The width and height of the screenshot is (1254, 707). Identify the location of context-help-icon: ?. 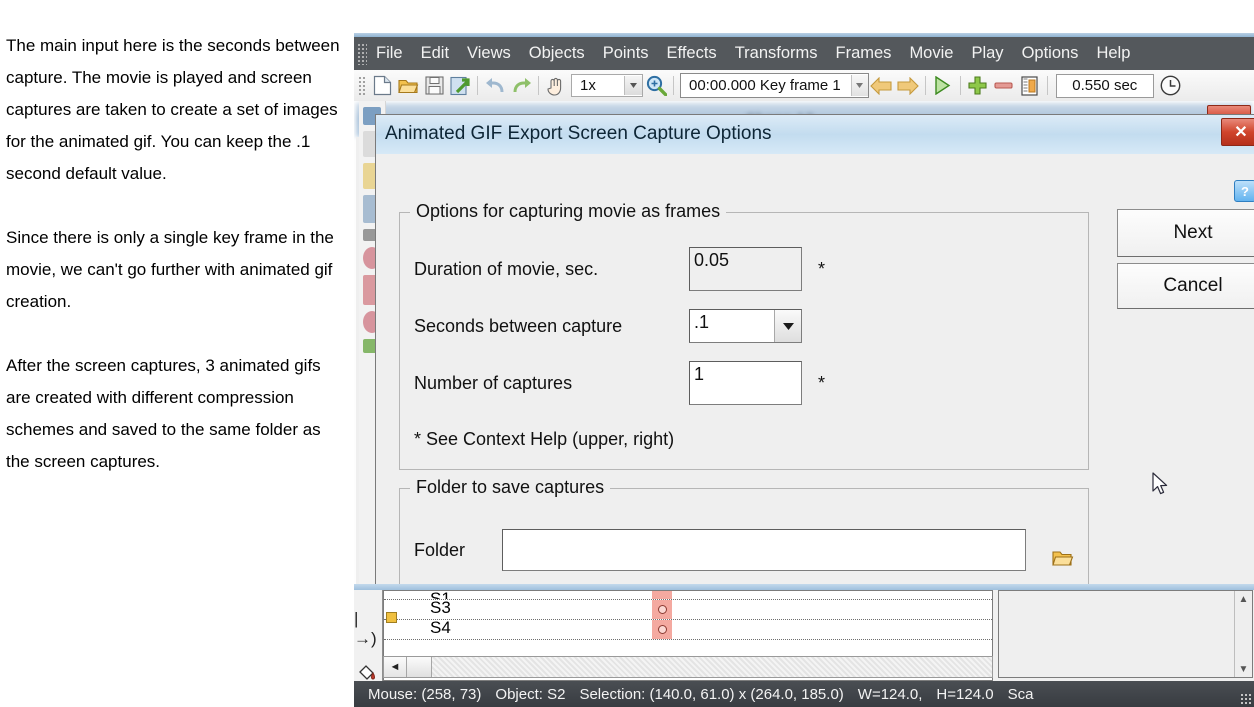
(1244, 191).